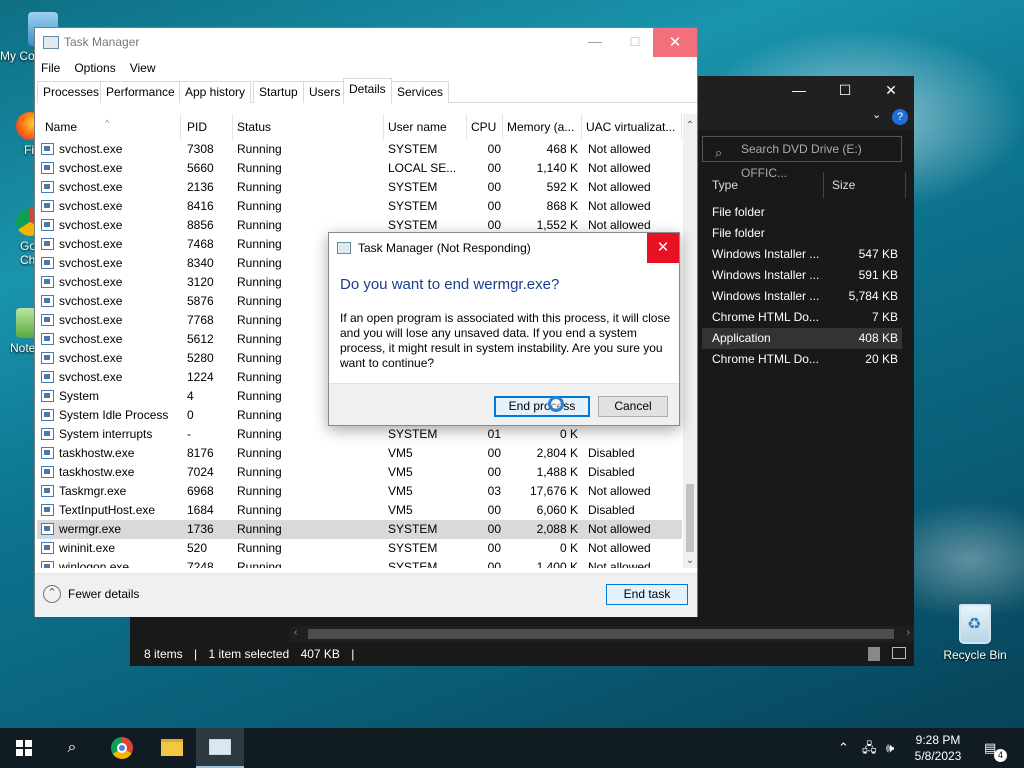 The image size is (1024, 768). I want to click on file-explorer-taskbar-icon, so click(172, 748).